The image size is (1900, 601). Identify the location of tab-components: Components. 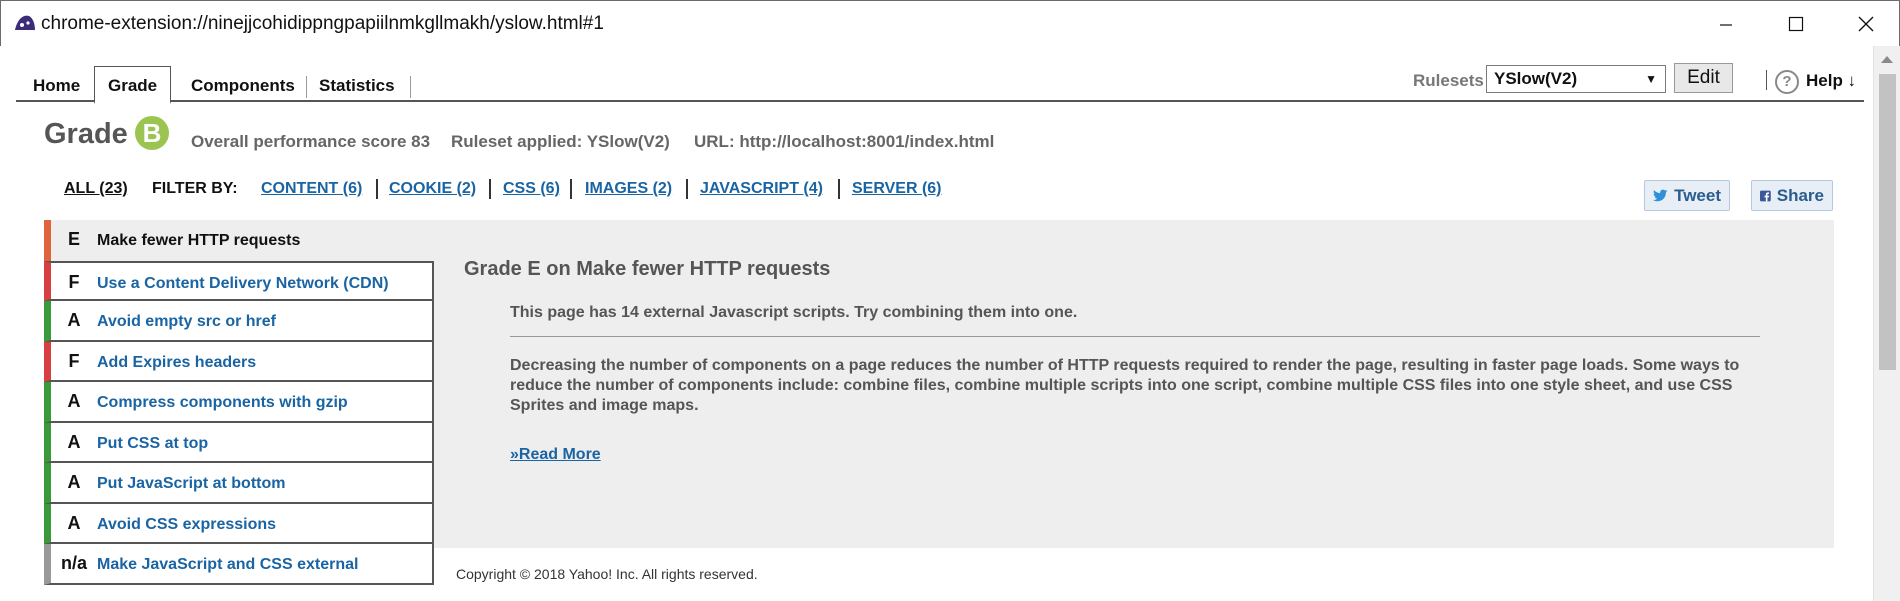
(243, 85).